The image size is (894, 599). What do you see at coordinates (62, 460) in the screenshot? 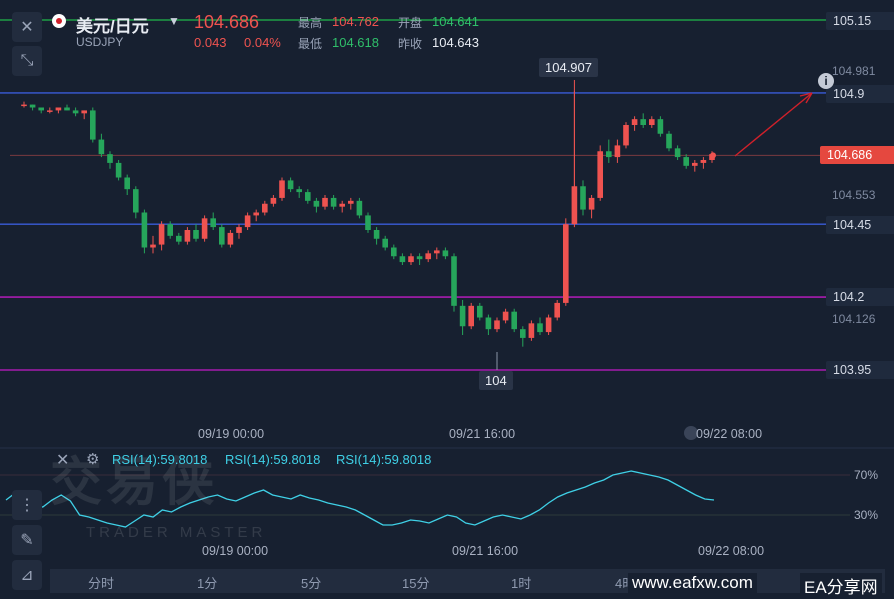
I see `close-rsi-icon: ✕` at bounding box center [62, 460].